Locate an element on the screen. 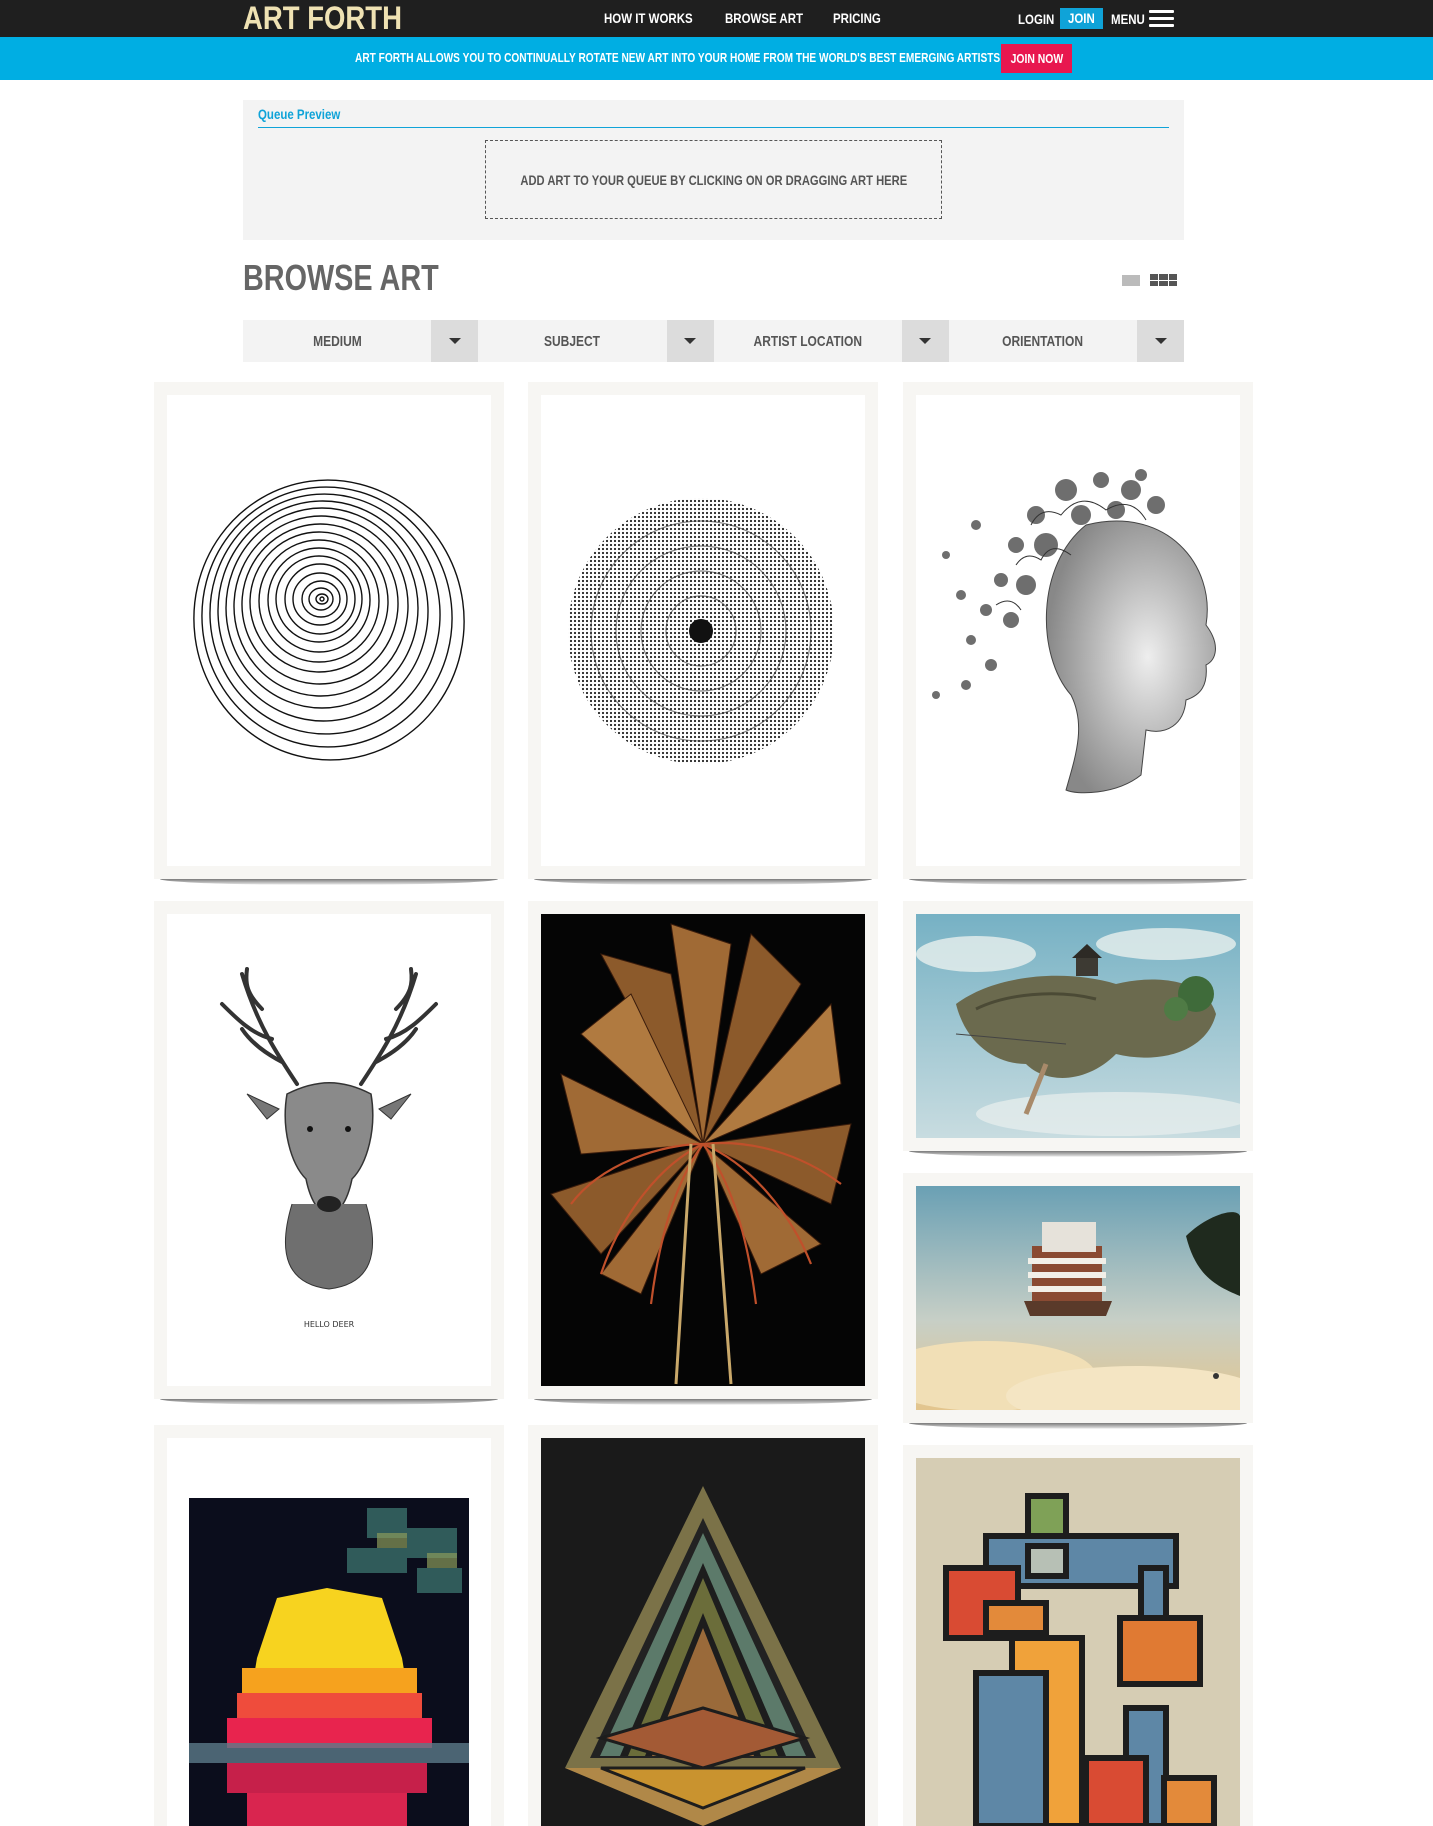  floating-island-art is located at coordinates (1078, 1026).